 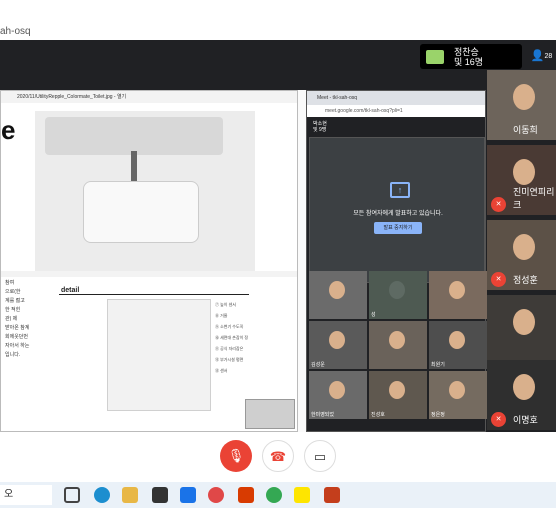 I want to click on mic-toggle-button: 🎙, so click(x=236, y=456).